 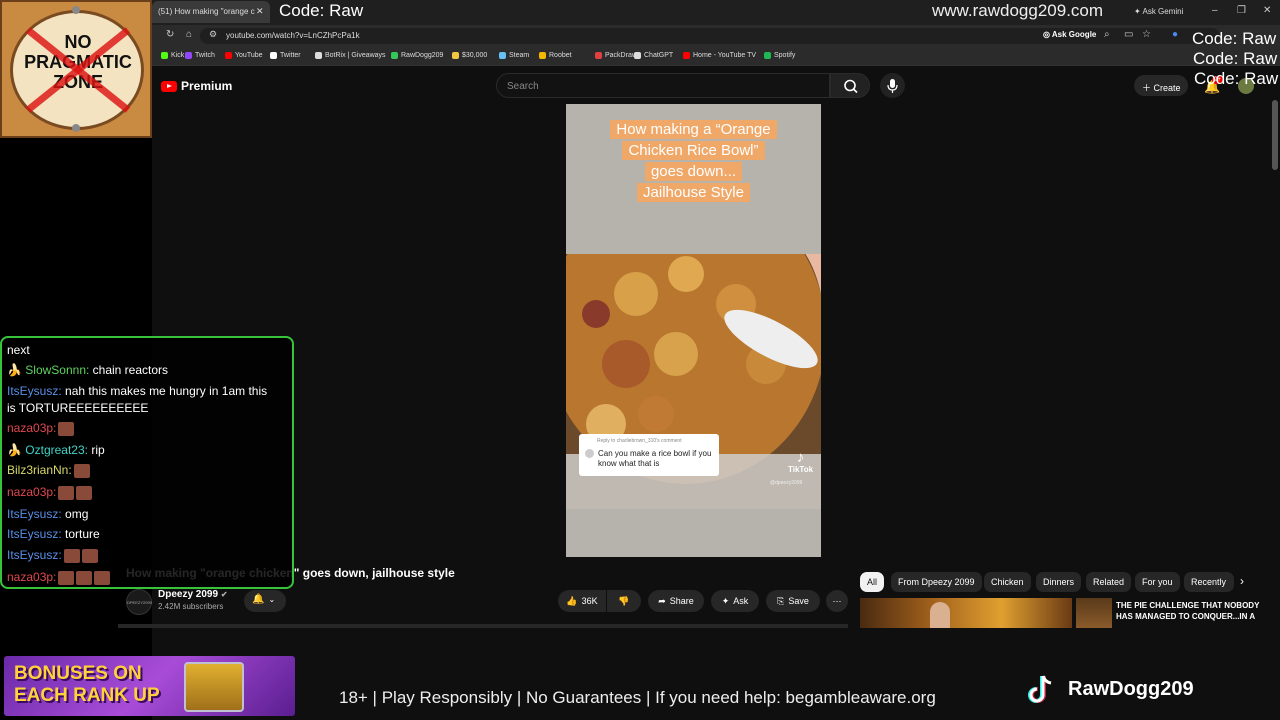 What do you see at coordinates (207, 86) in the screenshot?
I see `youtube-logo-text: Premium` at bounding box center [207, 86].